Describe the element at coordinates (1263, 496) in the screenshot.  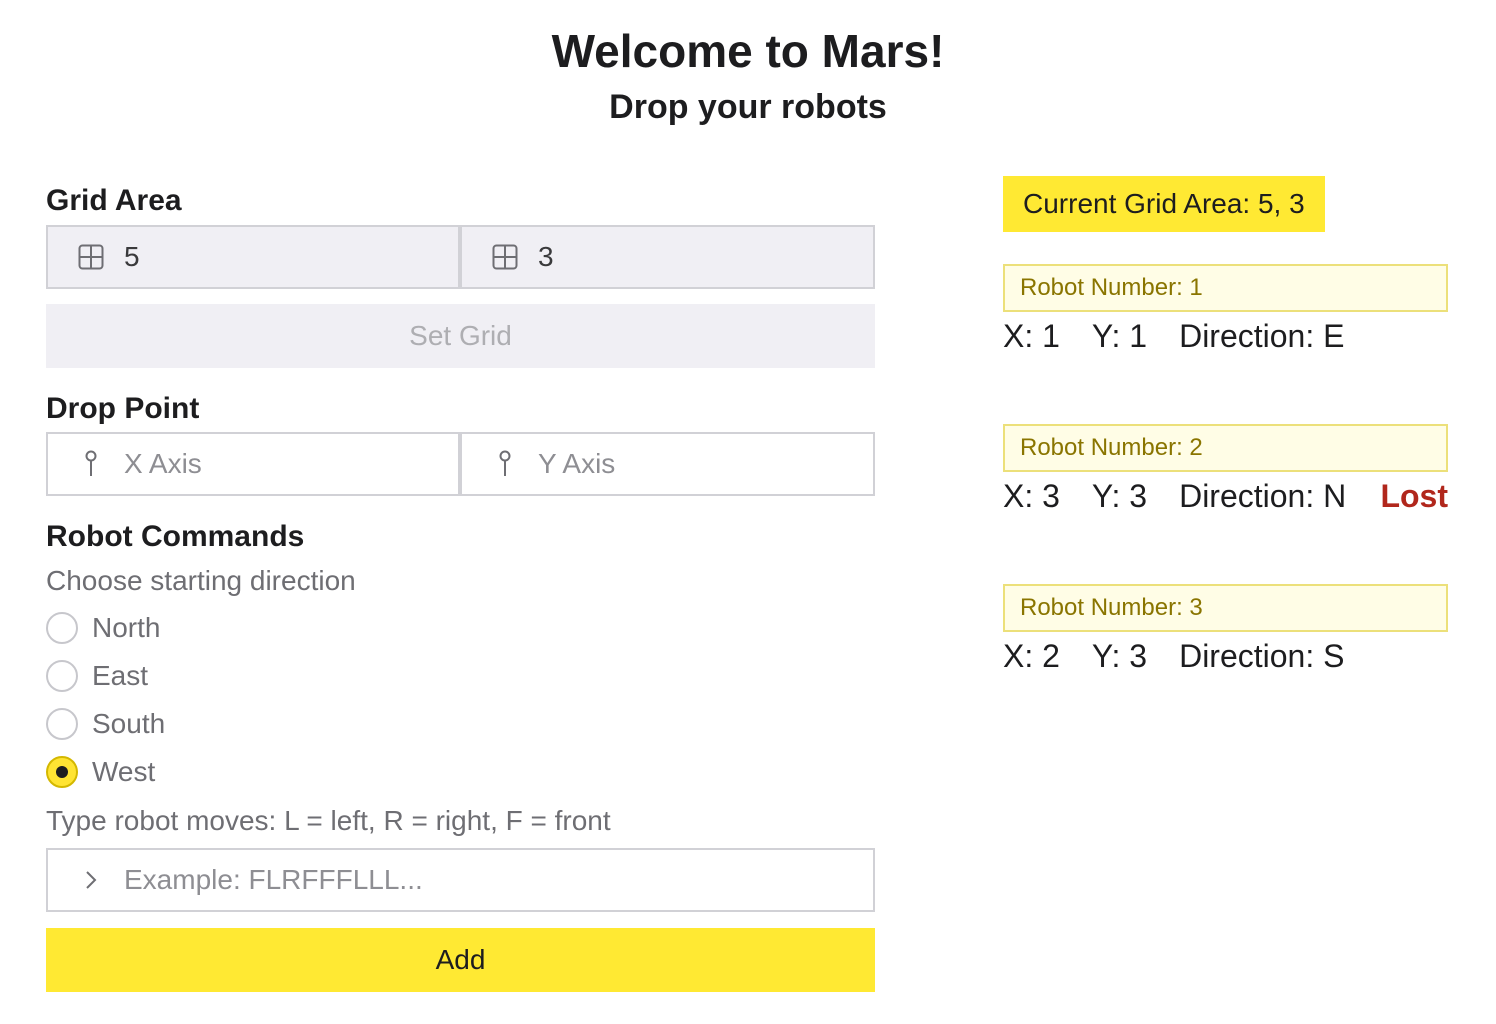
I see `robot-direction: Direction: N` at that location.